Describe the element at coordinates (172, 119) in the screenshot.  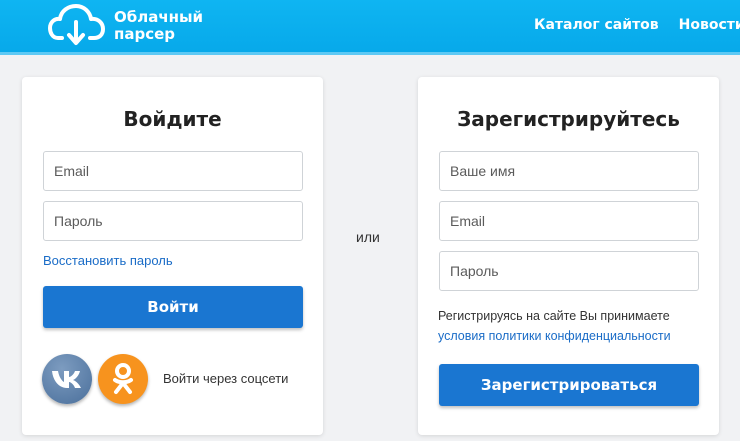
I see `login-title: Войдите` at that location.